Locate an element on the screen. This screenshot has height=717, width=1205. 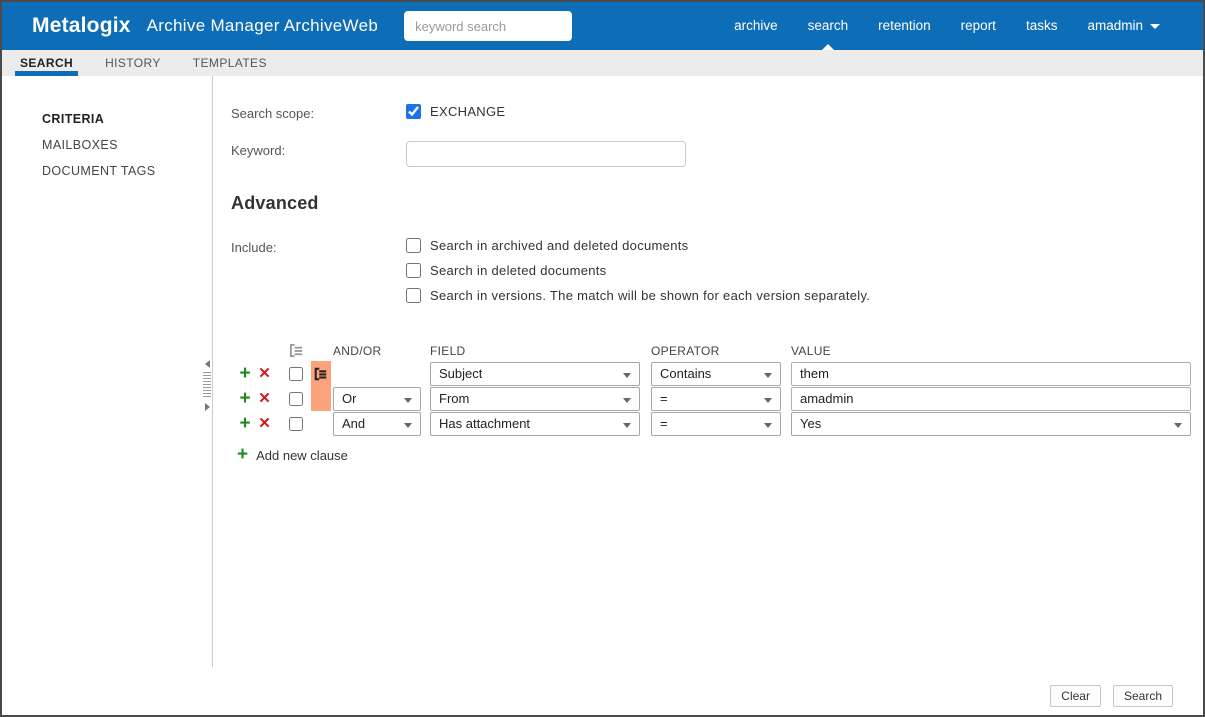
sidebar-item-document-tags: DOCUMENT TAGS is located at coordinates (107, 171).